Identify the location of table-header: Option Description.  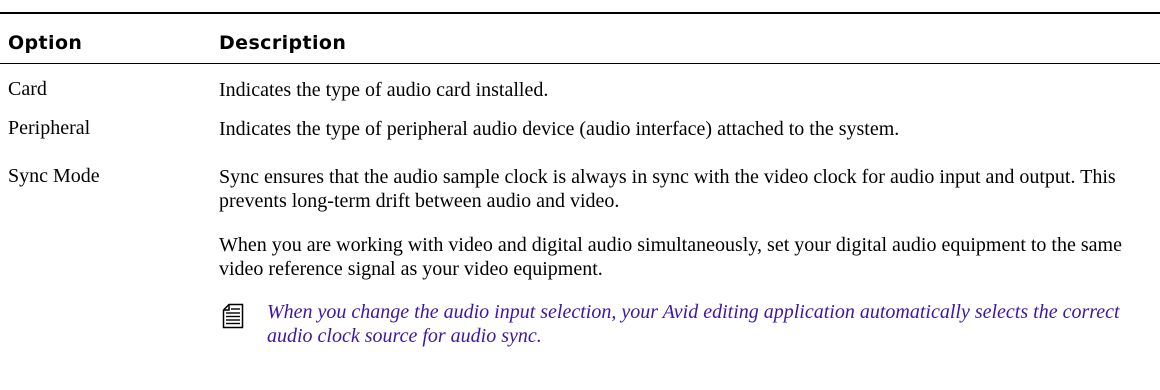
(580, 39).